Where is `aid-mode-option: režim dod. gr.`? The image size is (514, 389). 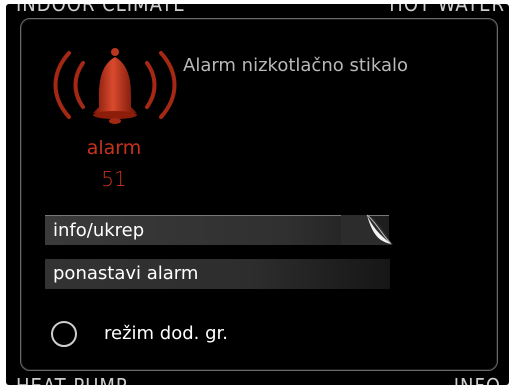
aid-mode-option: režim dod. gr. is located at coordinates (181, 335).